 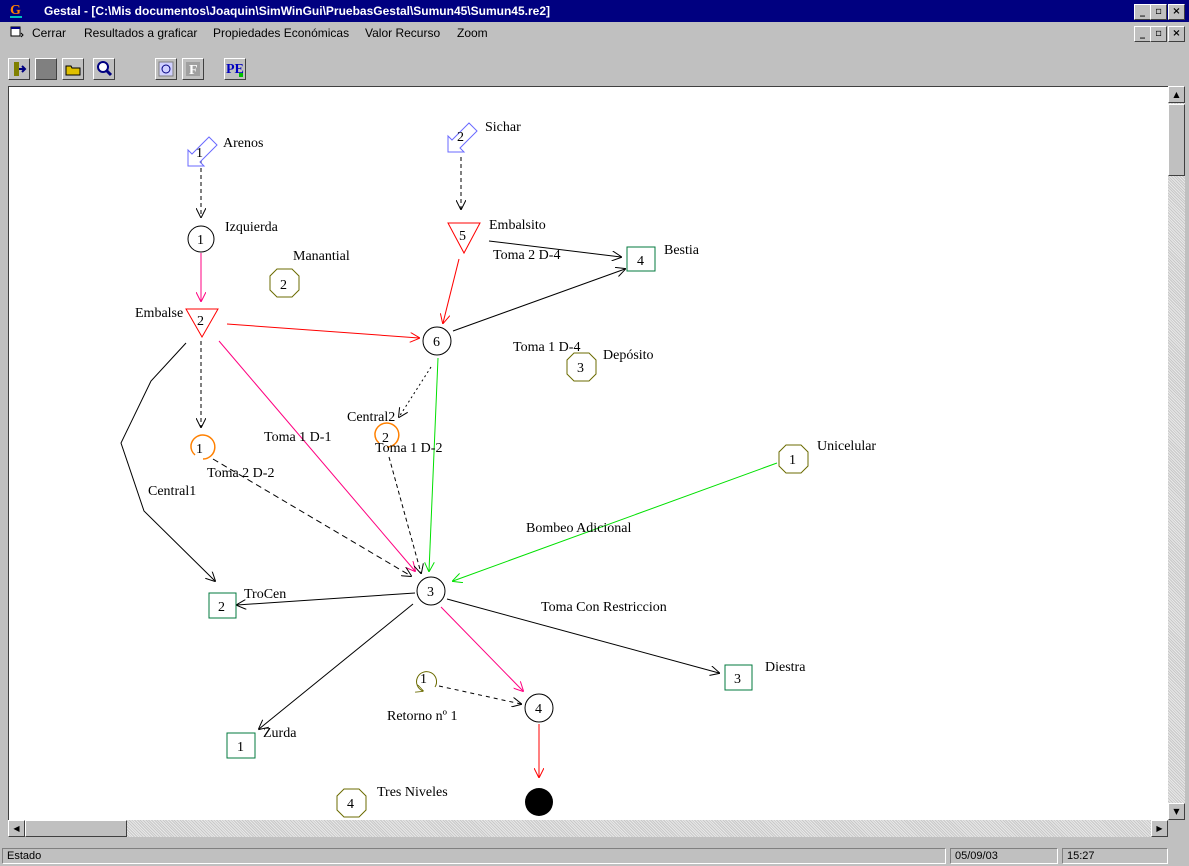 I want to click on close-button: ×, so click(x=1176, y=12).